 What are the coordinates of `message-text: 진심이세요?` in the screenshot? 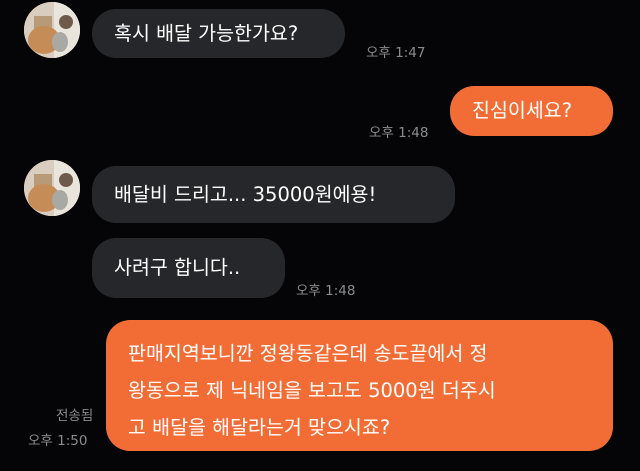 It's located at (522, 110).